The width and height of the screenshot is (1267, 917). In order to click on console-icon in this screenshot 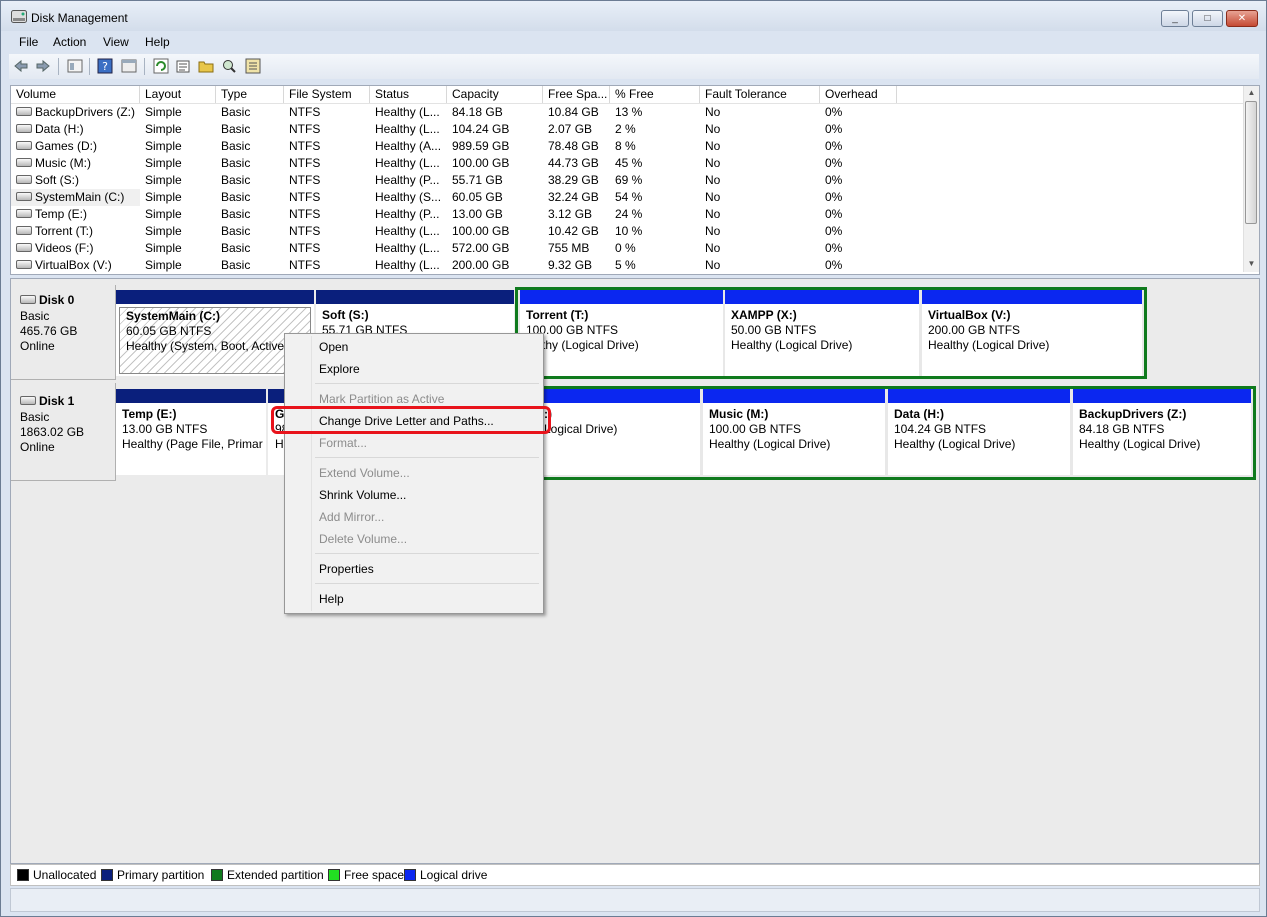, I will do `click(129, 66)`.